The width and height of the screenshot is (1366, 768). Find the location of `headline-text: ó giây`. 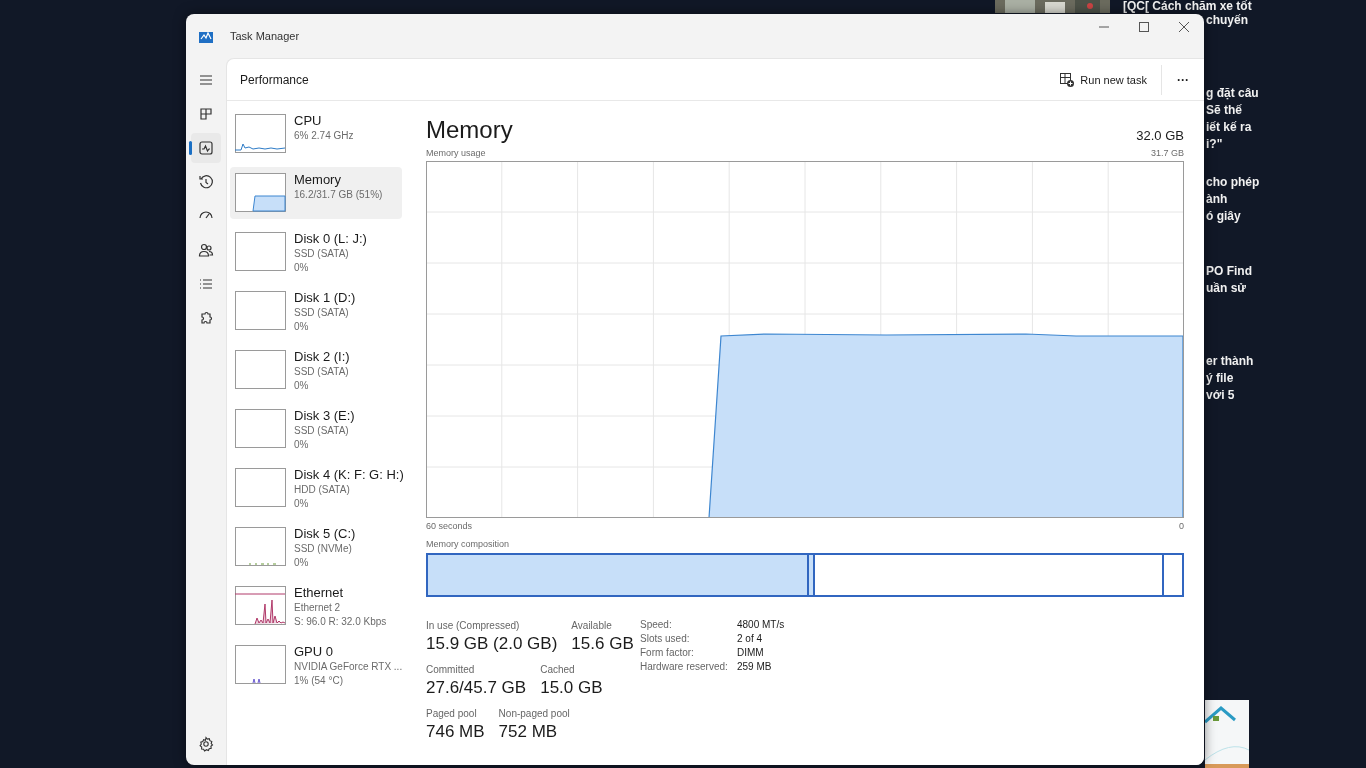

headline-text: ó giây is located at coordinates (1224, 216).